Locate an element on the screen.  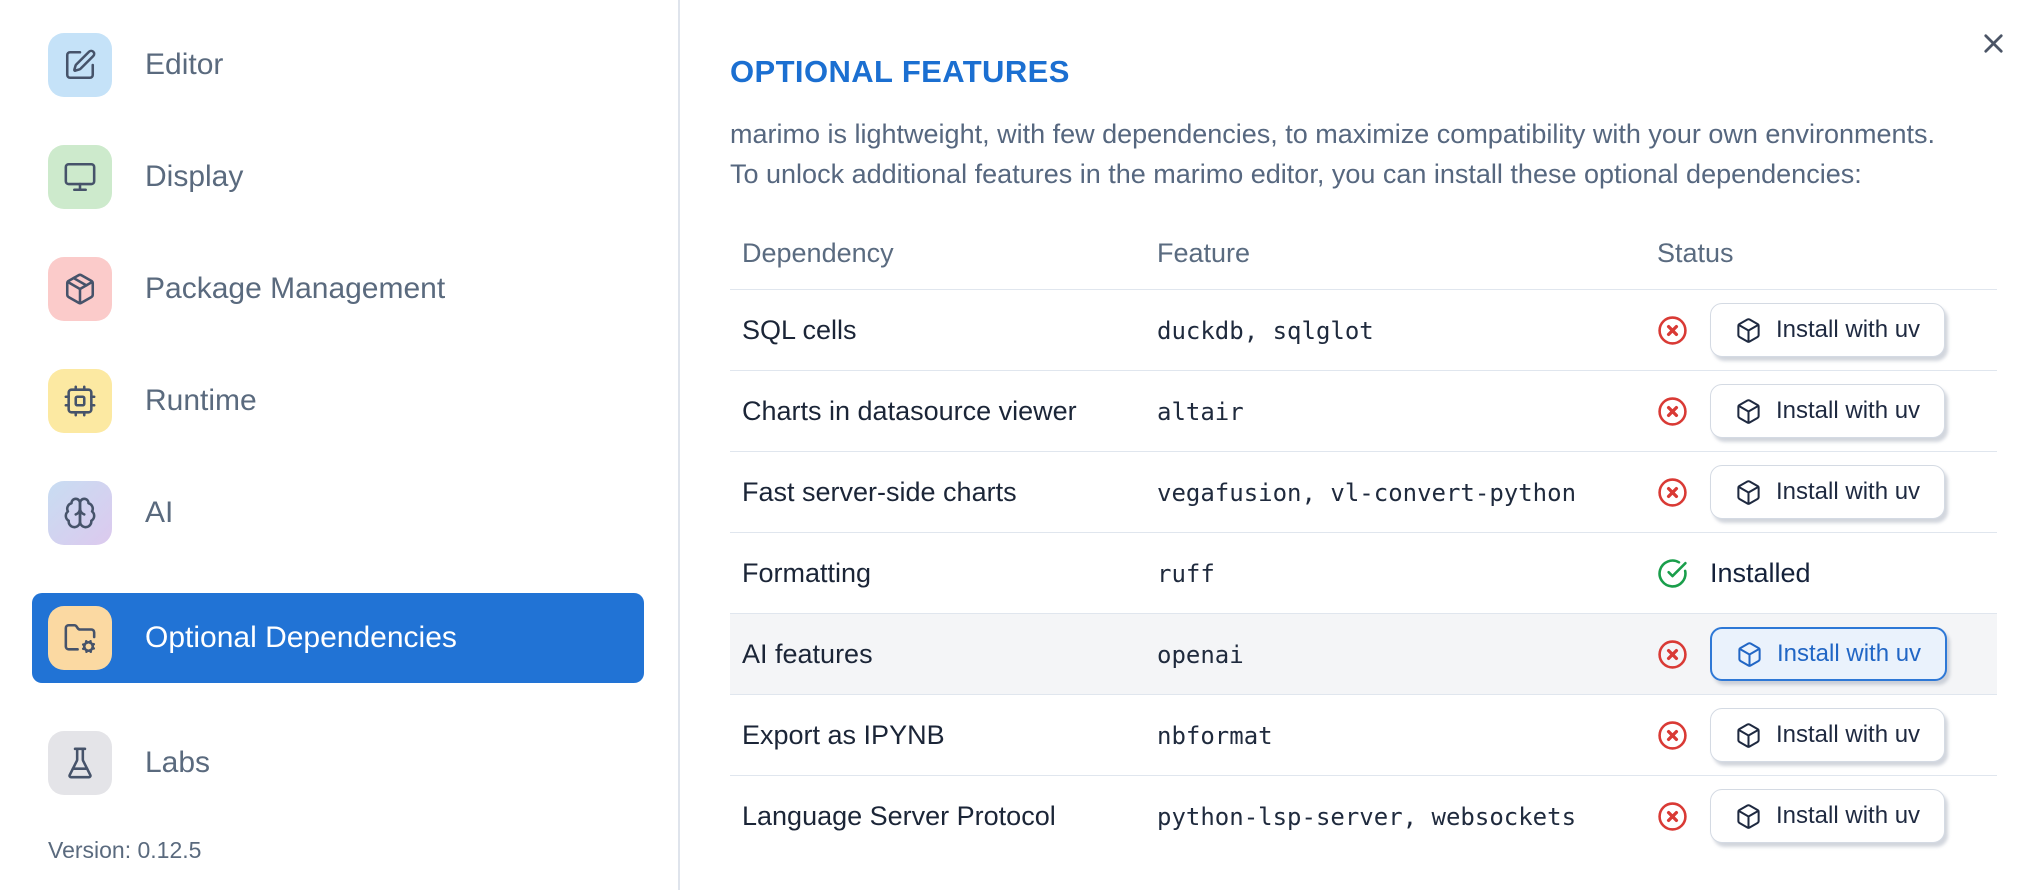
feature-text: duckdb, sqlglot is located at coordinates (1265, 330).